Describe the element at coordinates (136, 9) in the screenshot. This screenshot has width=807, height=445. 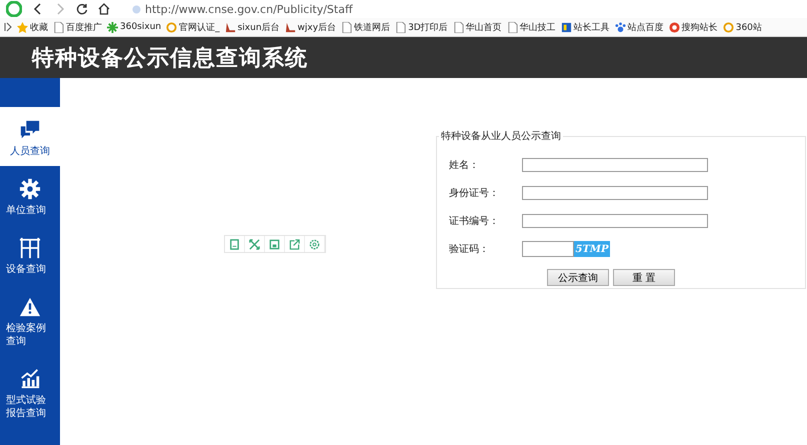
I see `globe-icon` at that location.